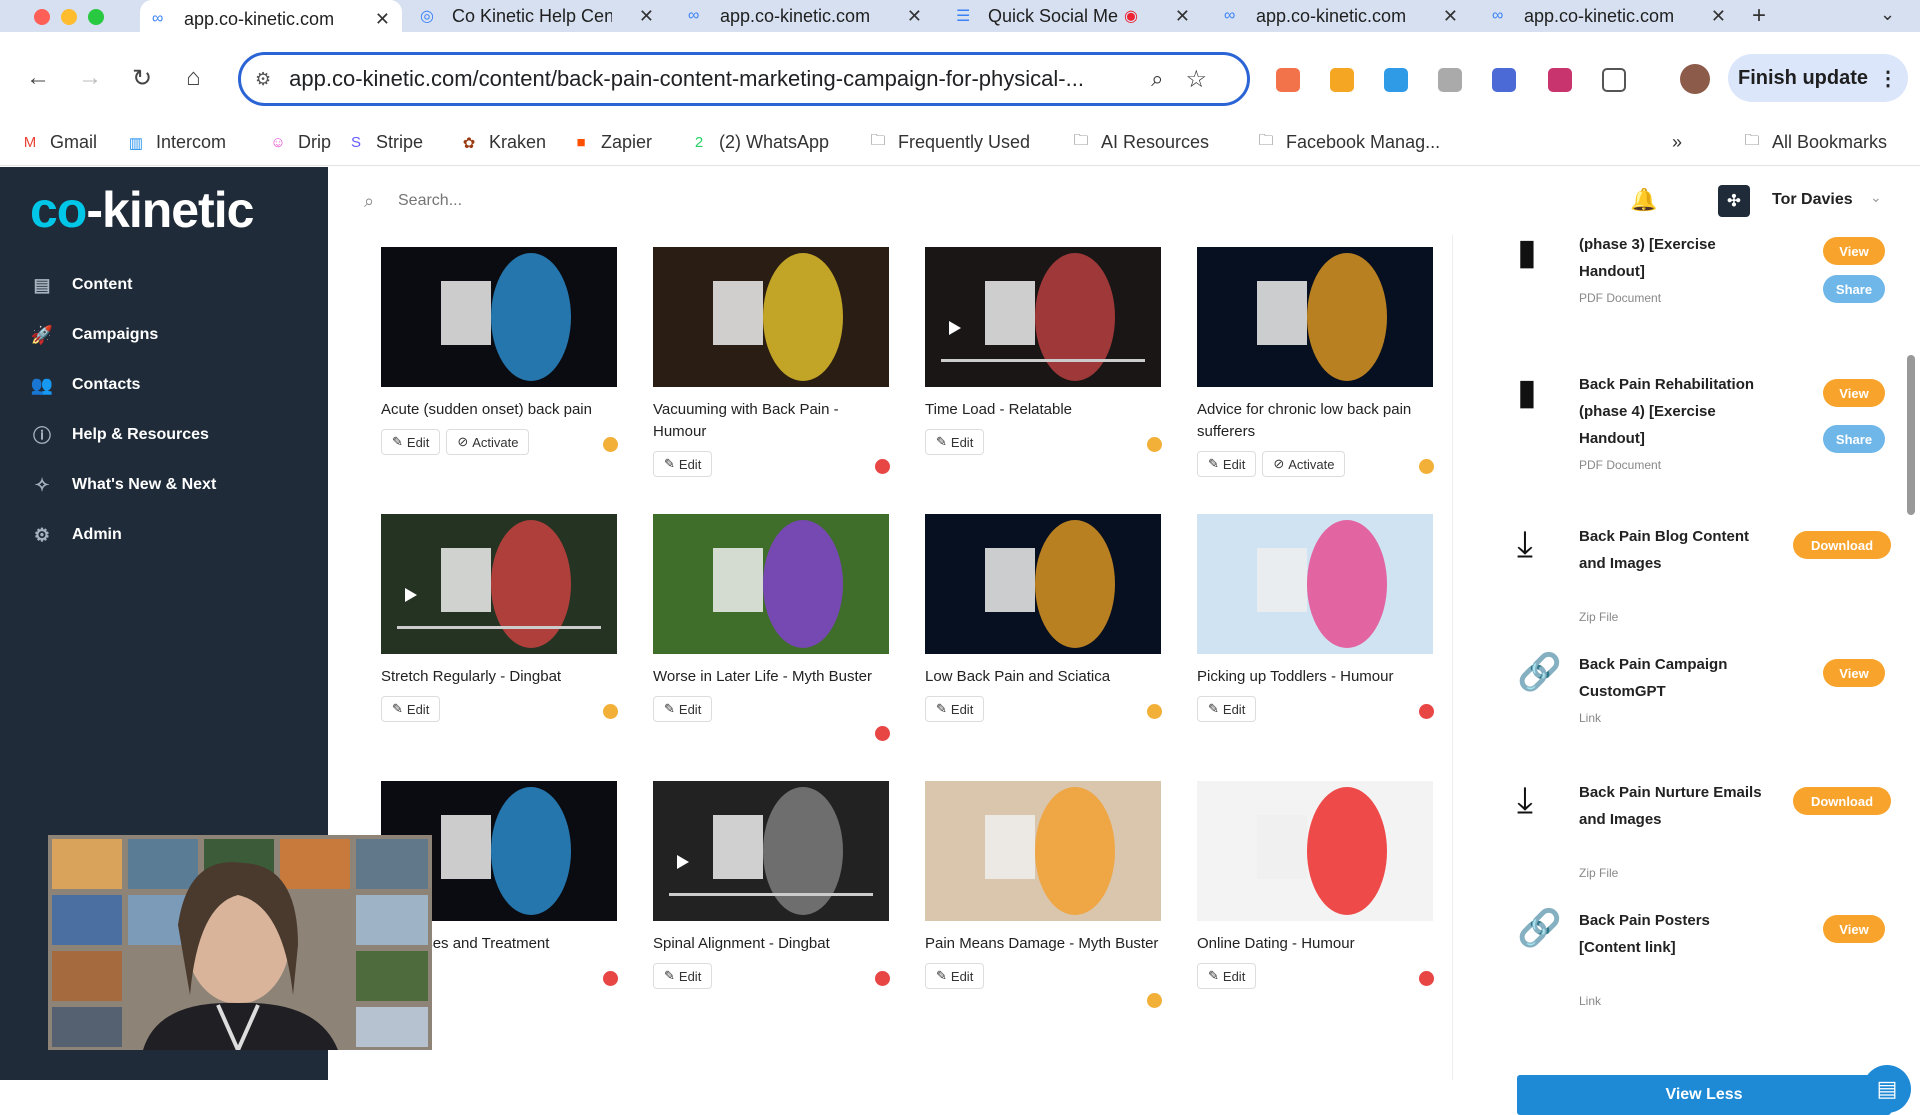  Describe the element at coordinates (1450, 80) in the screenshot. I see `camera-extension-icon` at that location.